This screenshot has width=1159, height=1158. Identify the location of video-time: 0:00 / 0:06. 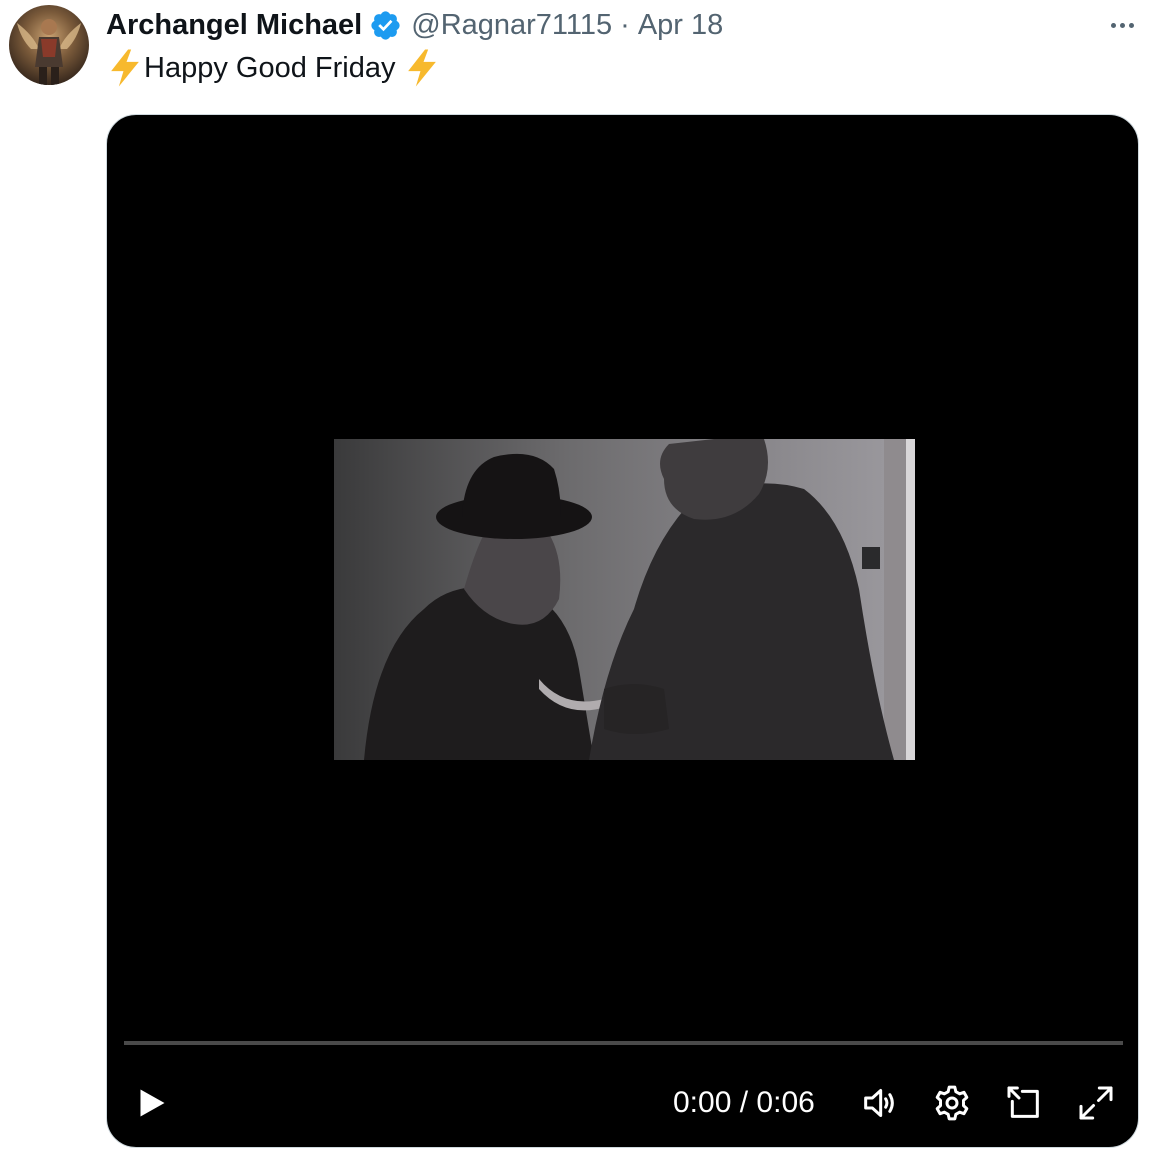
(744, 1103).